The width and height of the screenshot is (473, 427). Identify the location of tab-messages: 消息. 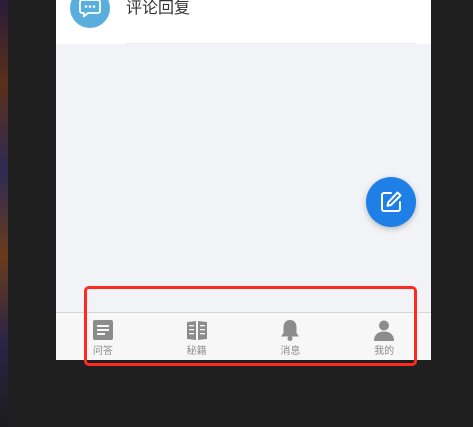
(291, 336).